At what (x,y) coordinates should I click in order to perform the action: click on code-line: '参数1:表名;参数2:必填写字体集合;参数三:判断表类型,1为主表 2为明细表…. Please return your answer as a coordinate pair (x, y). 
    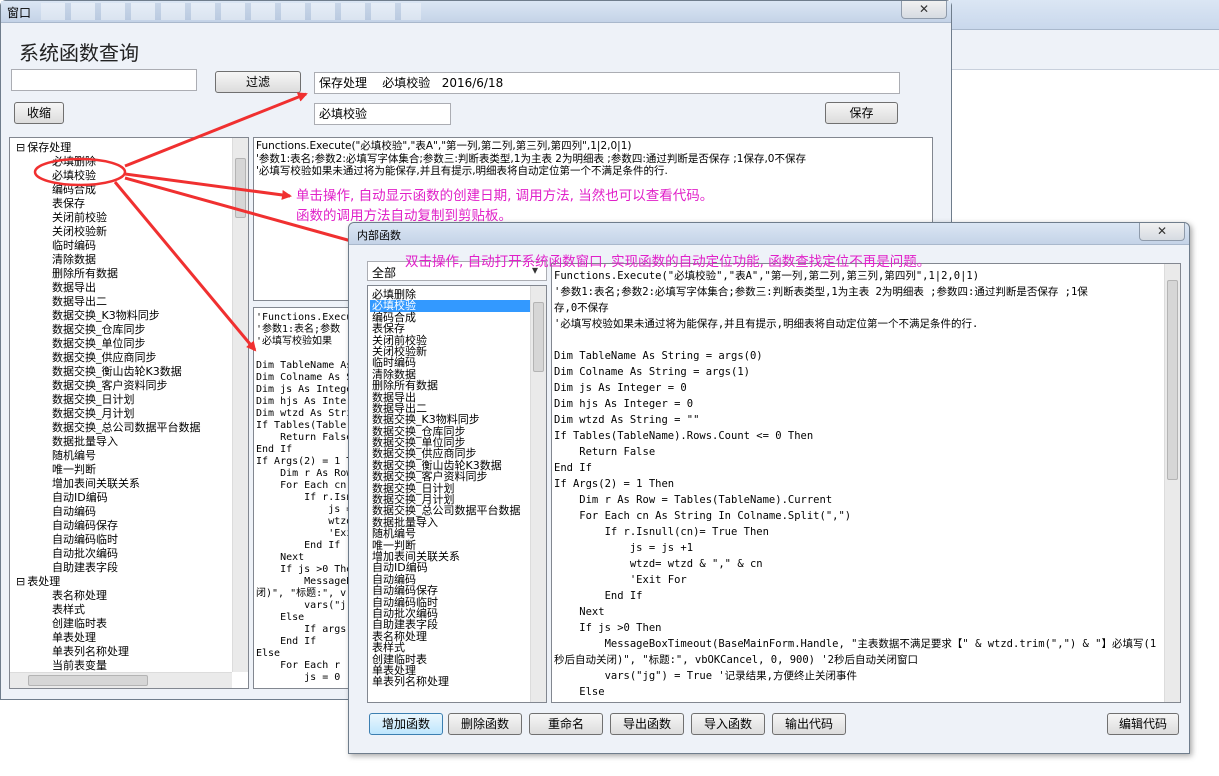
    Looking at the image, I should click on (821, 292).